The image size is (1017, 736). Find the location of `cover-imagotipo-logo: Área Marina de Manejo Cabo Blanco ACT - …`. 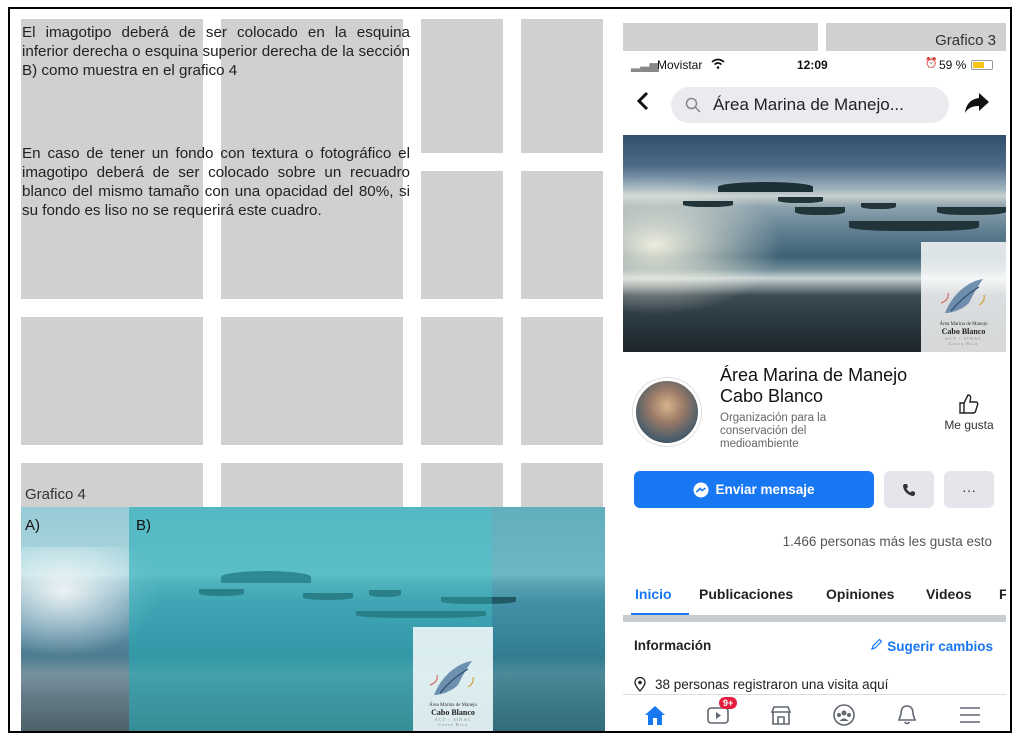

cover-imagotipo-logo: Área Marina de Manejo Cabo Blanco ACT - … is located at coordinates (963, 297).